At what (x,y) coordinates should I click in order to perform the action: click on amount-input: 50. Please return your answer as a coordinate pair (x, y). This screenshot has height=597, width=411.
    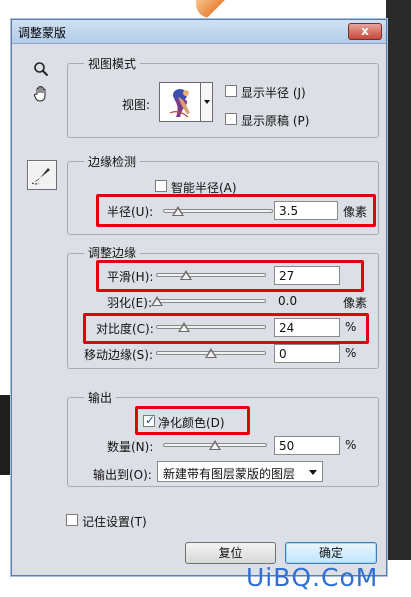
    Looking at the image, I should click on (307, 445).